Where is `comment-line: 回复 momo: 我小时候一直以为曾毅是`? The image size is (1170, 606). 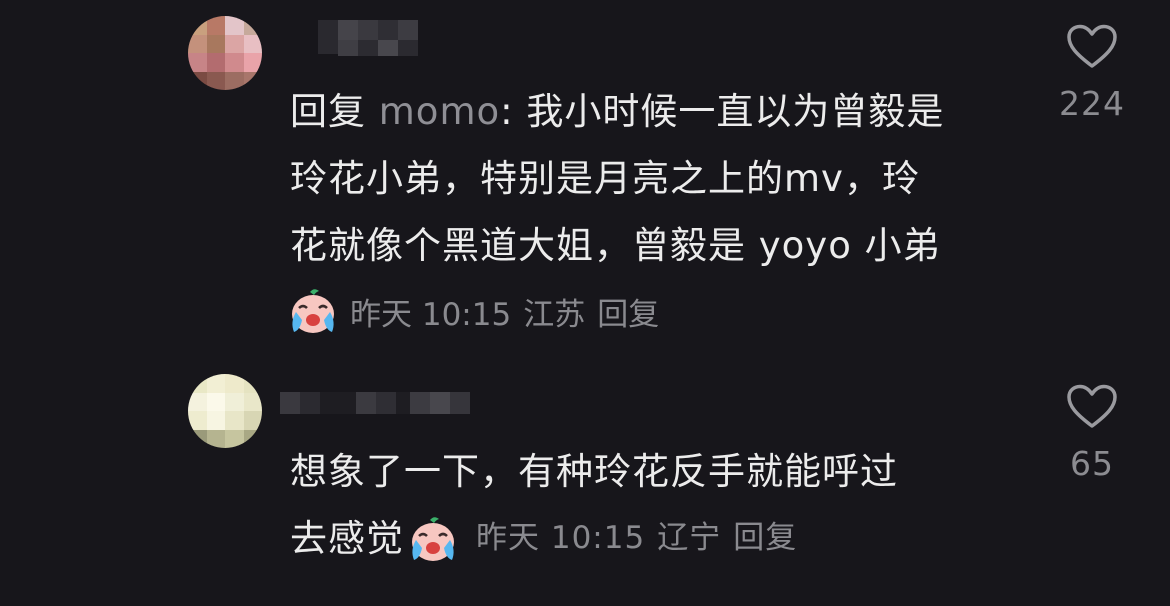
comment-line: 回复 momo: 我小时候一直以为曾毅是 is located at coordinates (650, 111).